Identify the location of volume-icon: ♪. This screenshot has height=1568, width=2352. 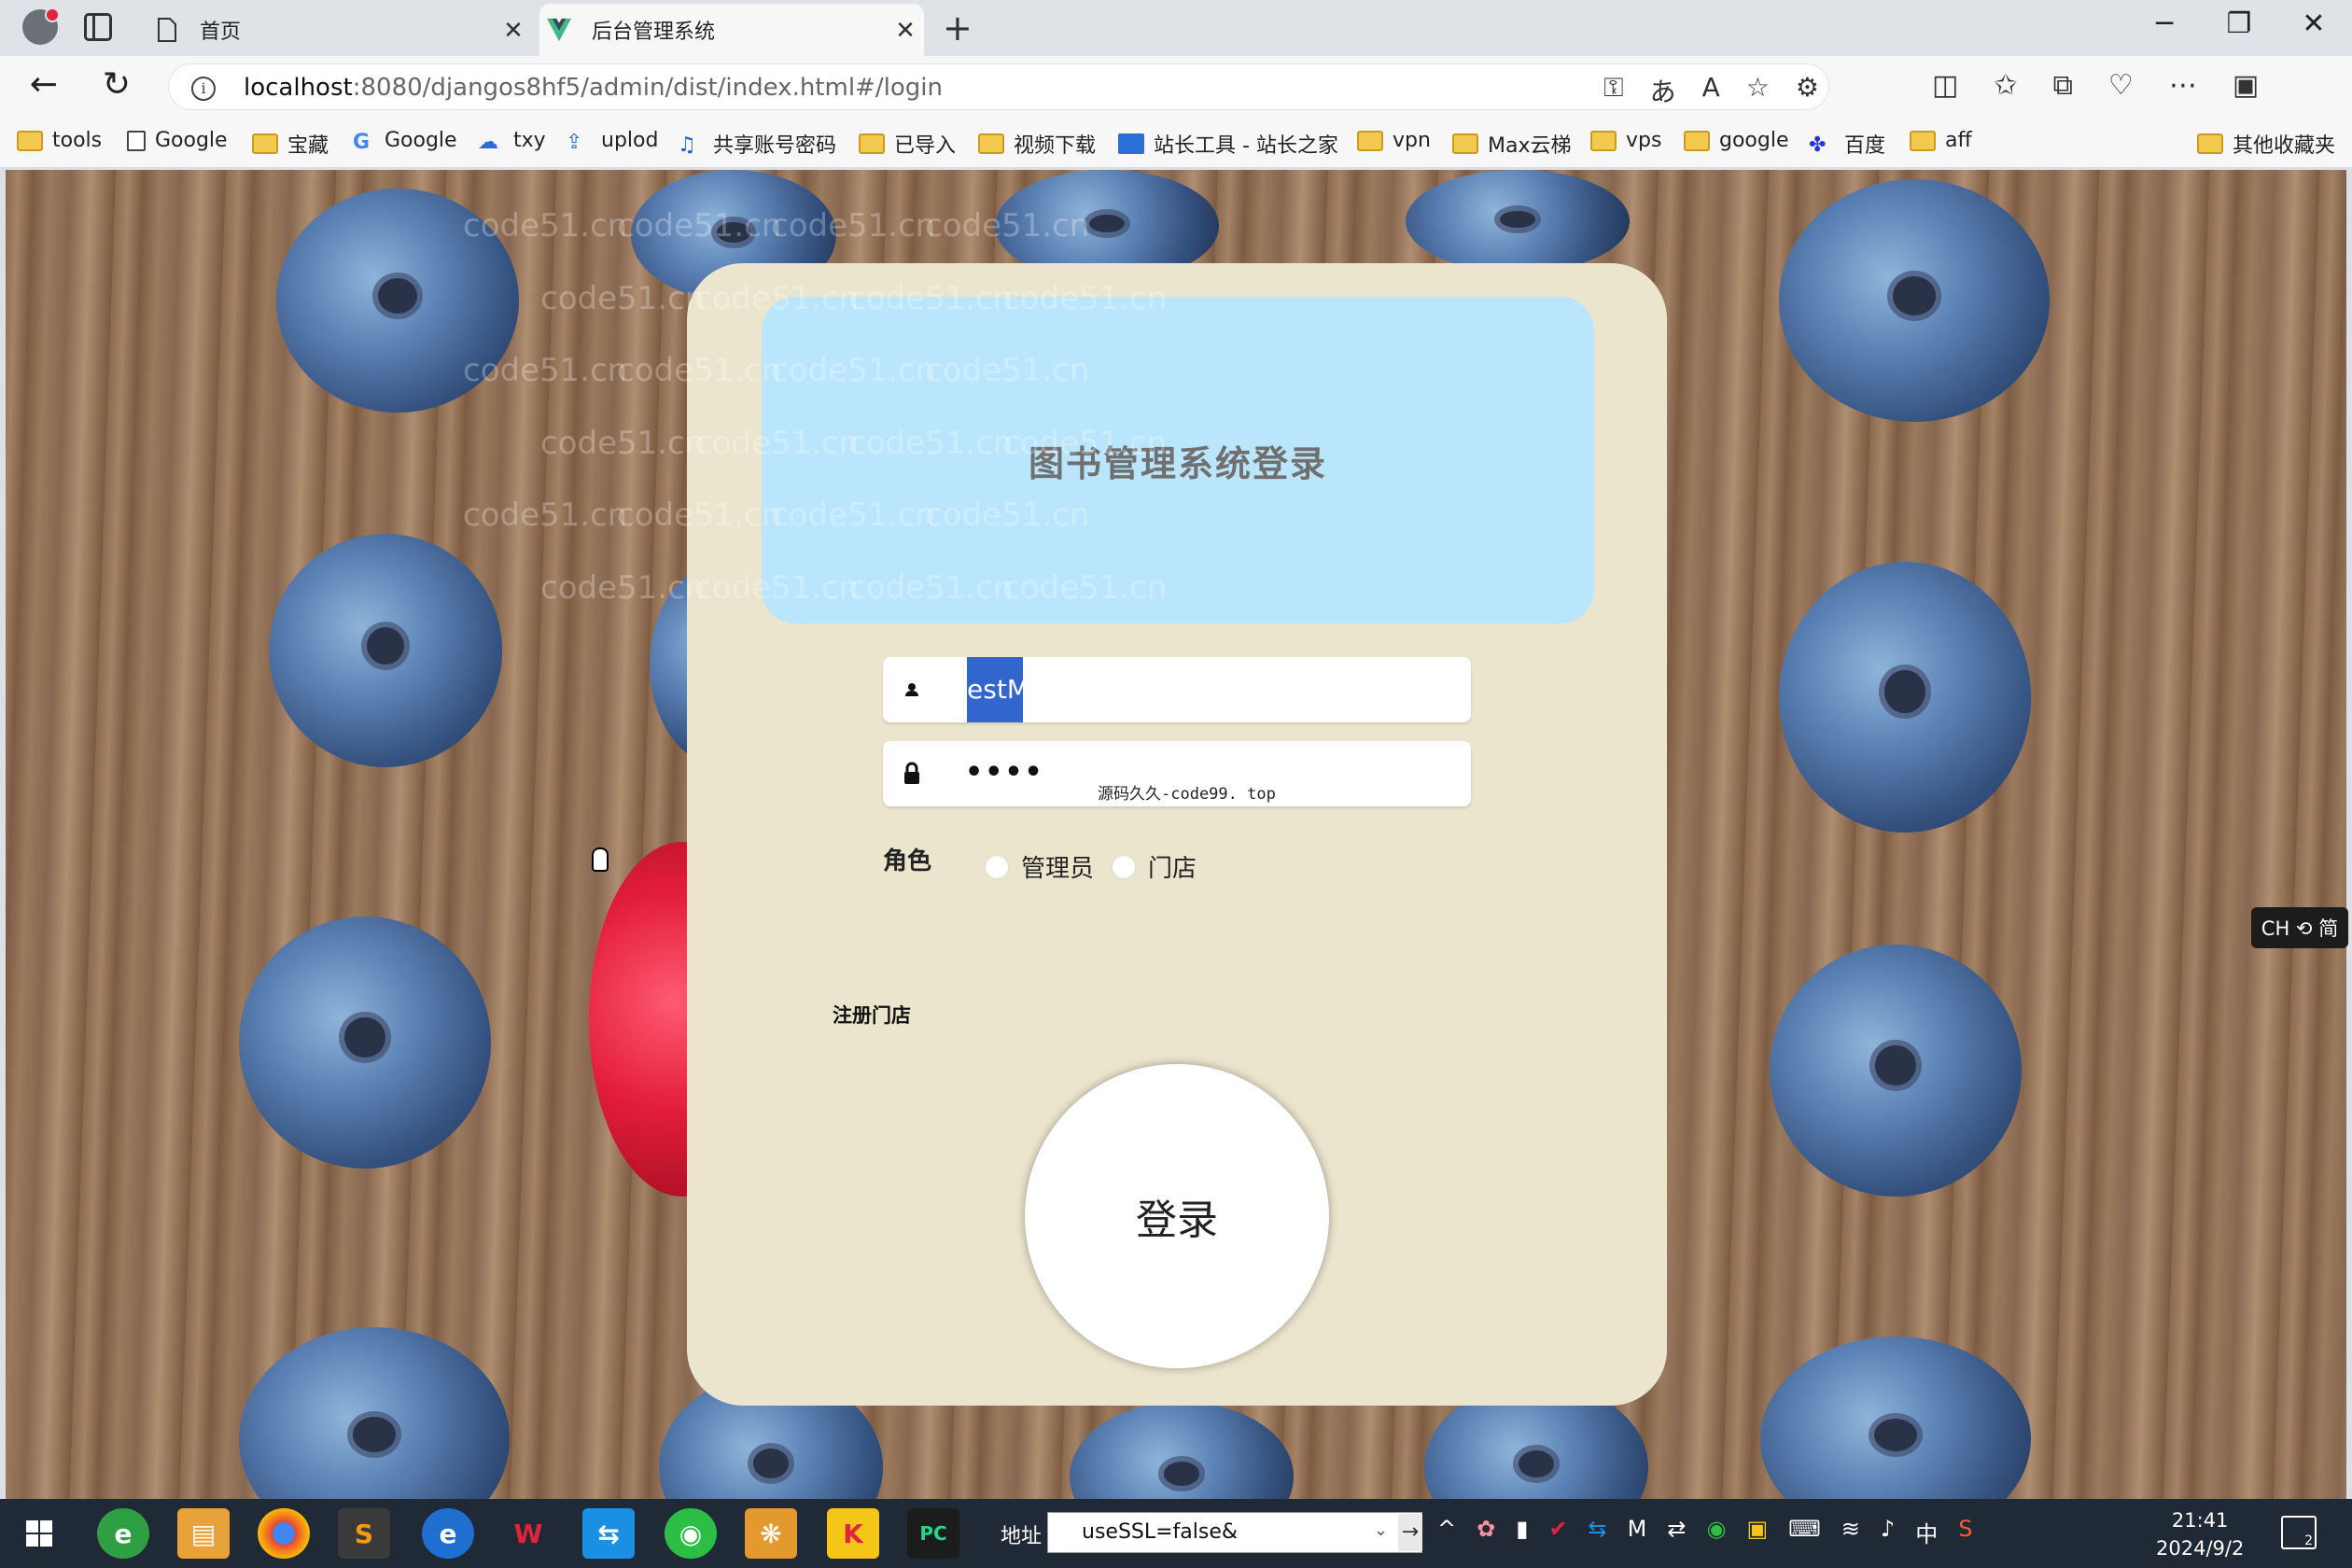
(1888, 1532).